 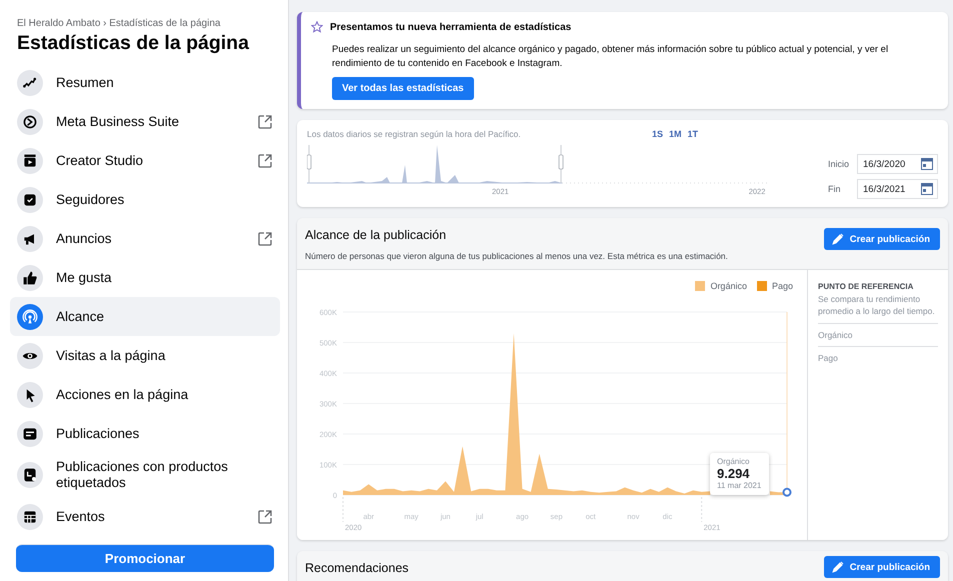 What do you see at coordinates (30, 434) in the screenshot?
I see `document-icon` at bounding box center [30, 434].